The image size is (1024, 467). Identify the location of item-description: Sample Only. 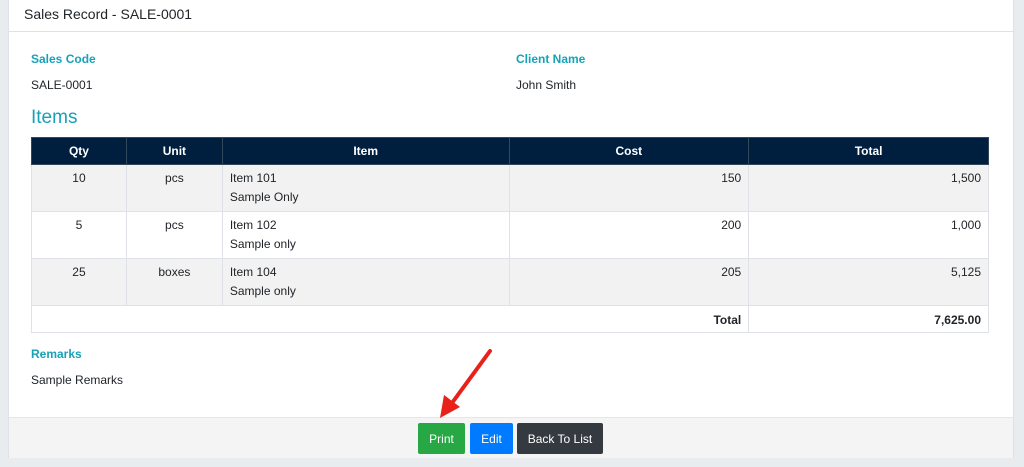
(264, 197).